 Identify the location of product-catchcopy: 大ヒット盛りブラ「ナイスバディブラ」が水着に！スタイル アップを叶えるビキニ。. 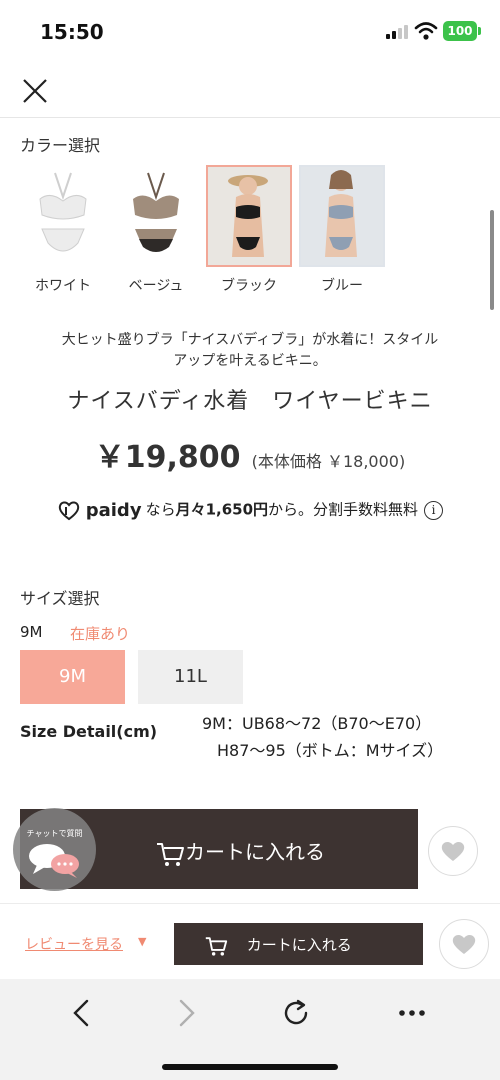
(250, 351).